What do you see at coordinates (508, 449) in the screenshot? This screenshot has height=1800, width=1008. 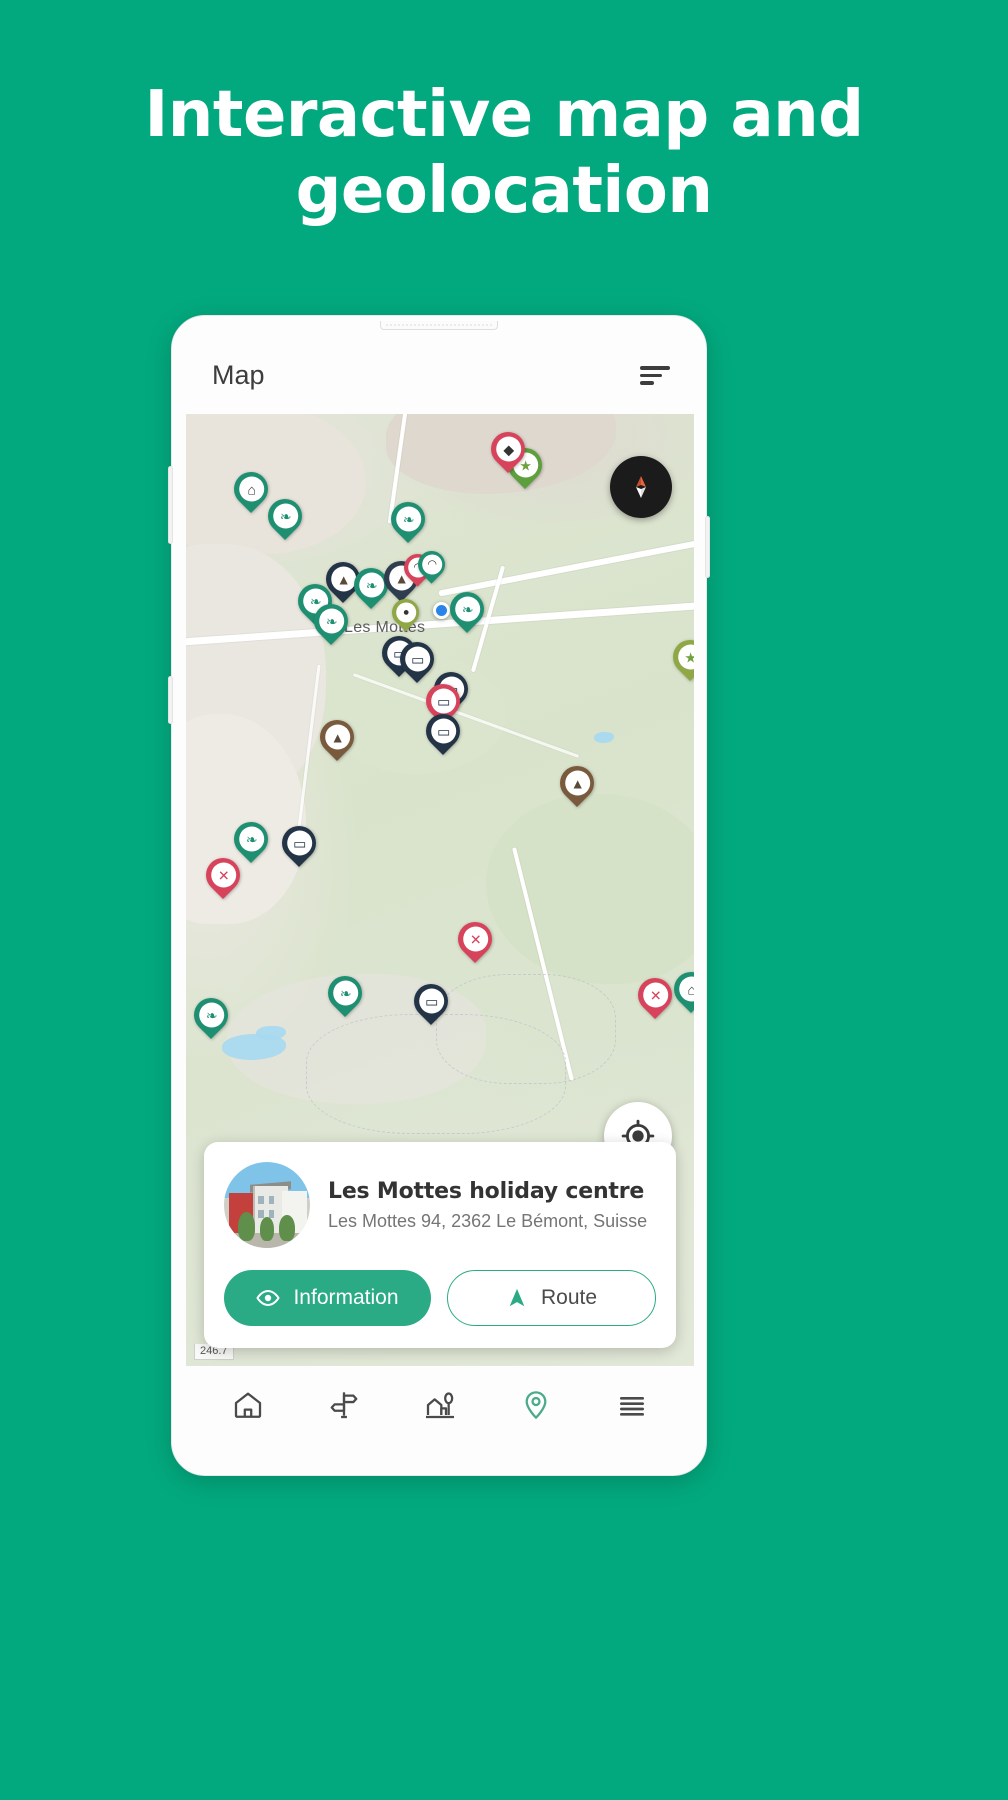 I see `pin-icon: ◆` at bounding box center [508, 449].